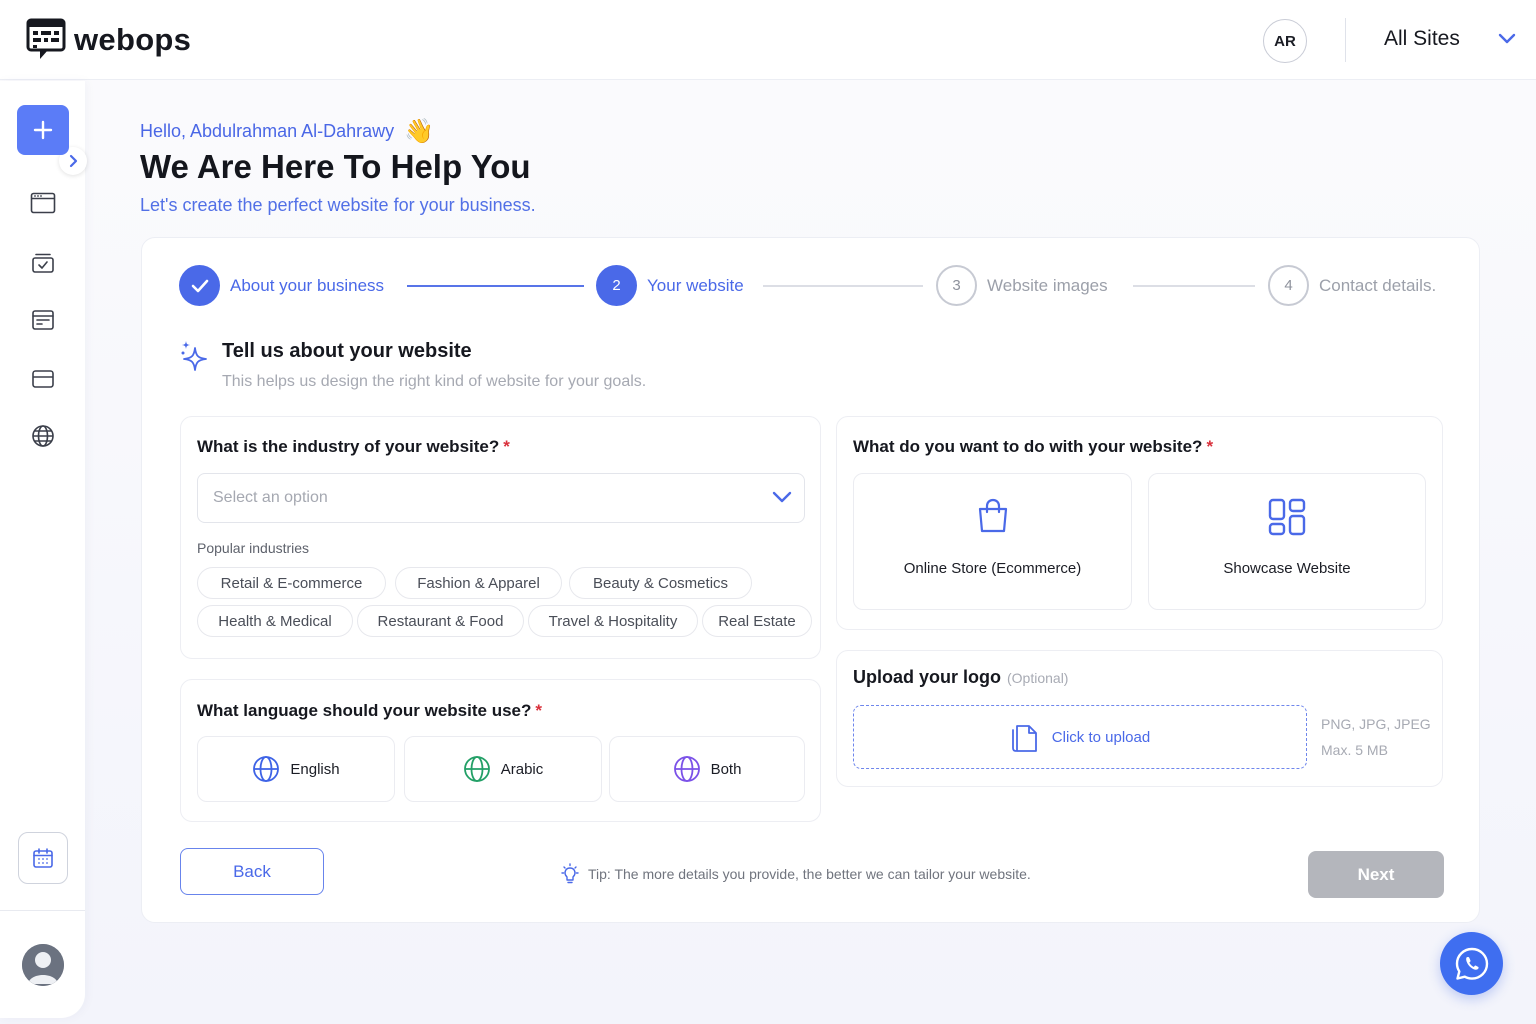 This screenshot has height=1024, width=1536. Describe the element at coordinates (570, 873) in the screenshot. I see `lightbulb-icon` at that location.